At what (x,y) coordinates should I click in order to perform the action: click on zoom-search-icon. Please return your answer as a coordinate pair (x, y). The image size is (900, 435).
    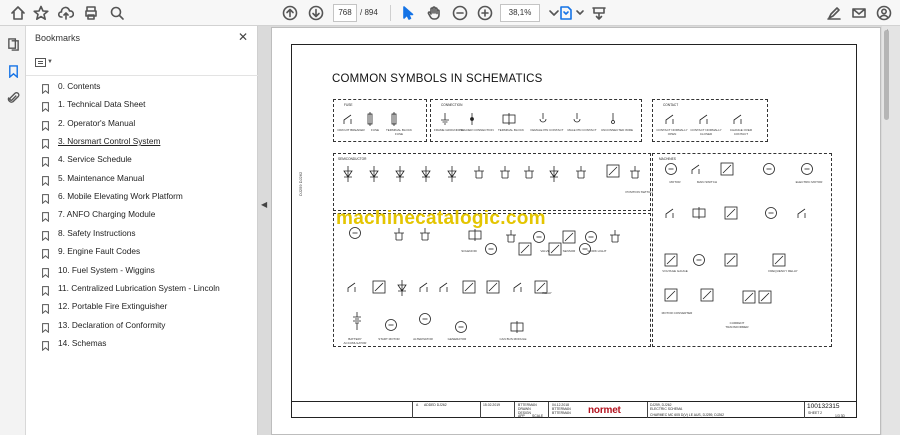
    Looking at the image, I should click on (117, 13).